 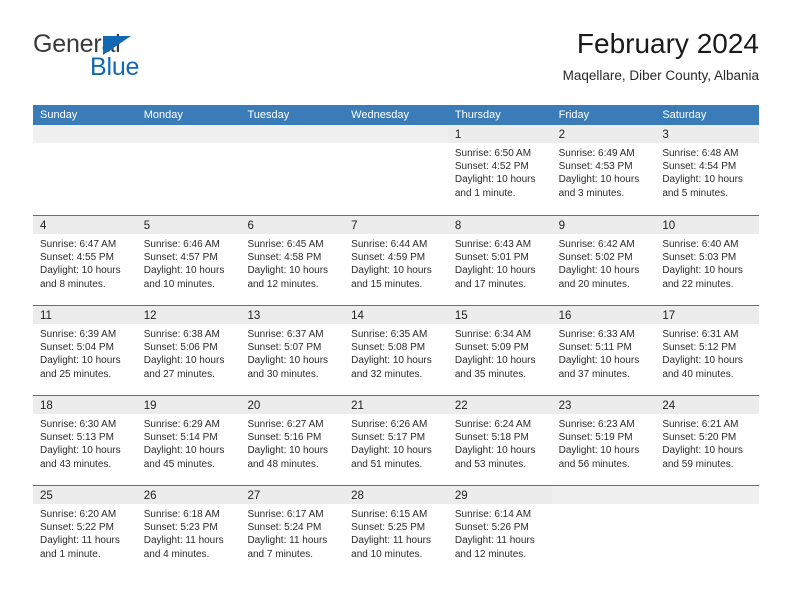 What do you see at coordinates (461, 406) in the screenshot?
I see `day-number: 22` at bounding box center [461, 406].